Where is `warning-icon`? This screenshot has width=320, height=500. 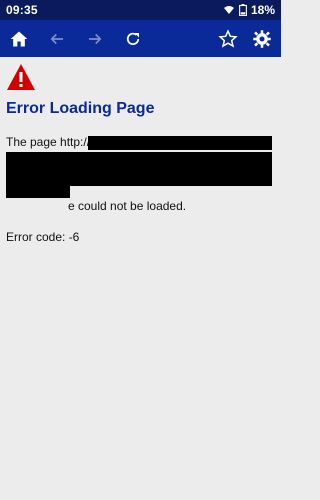 warning-icon is located at coordinates (21, 77).